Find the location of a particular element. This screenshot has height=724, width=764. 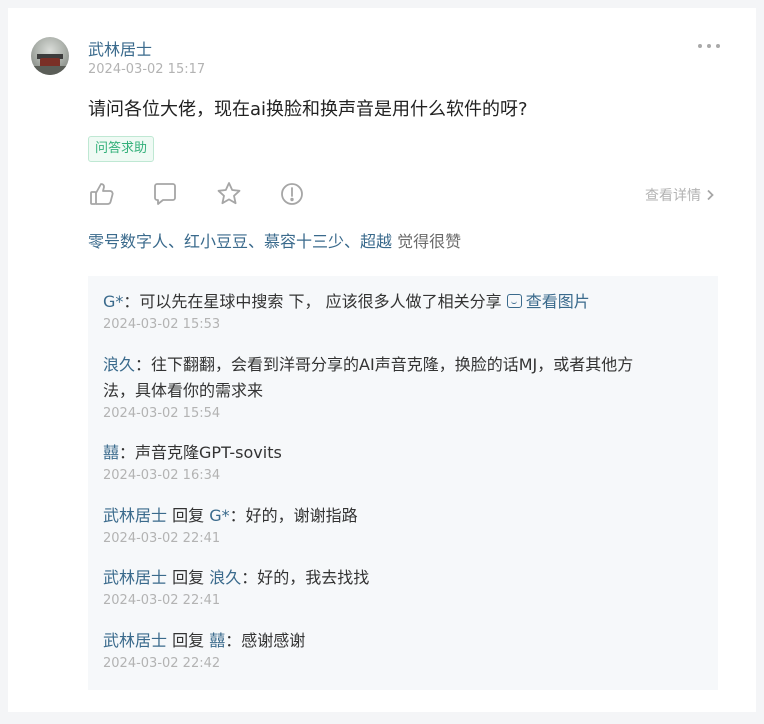

comment-item: 囍：声音克隆GPT-sovits 2024-03-02 16:34 is located at coordinates (403, 461).